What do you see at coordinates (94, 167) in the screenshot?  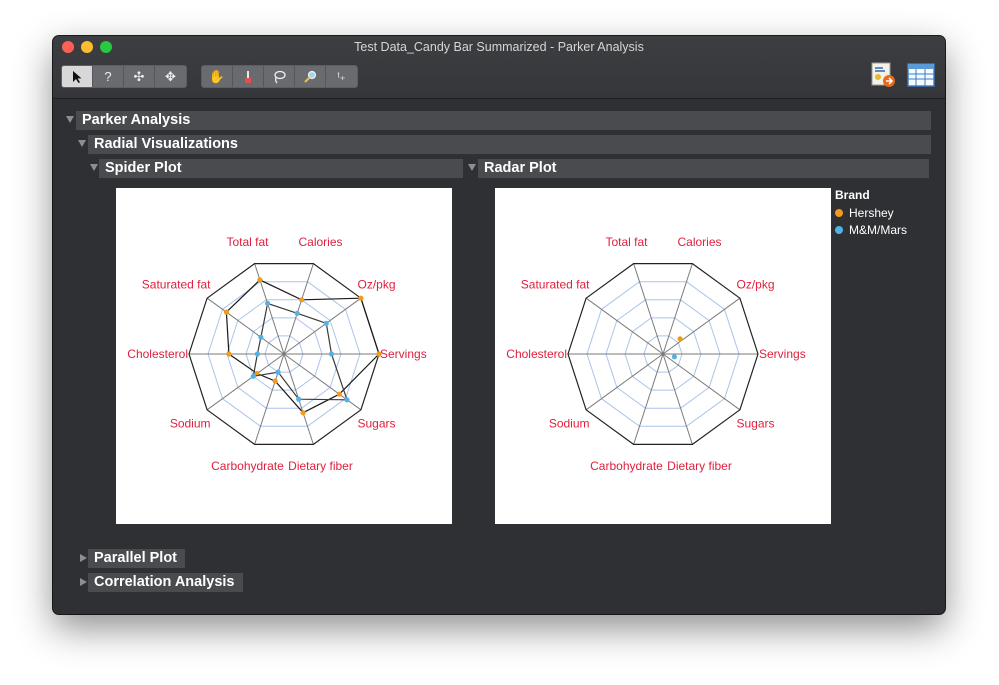 I see `disclosure-spider-plot-icon` at bounding box center [94, 167].